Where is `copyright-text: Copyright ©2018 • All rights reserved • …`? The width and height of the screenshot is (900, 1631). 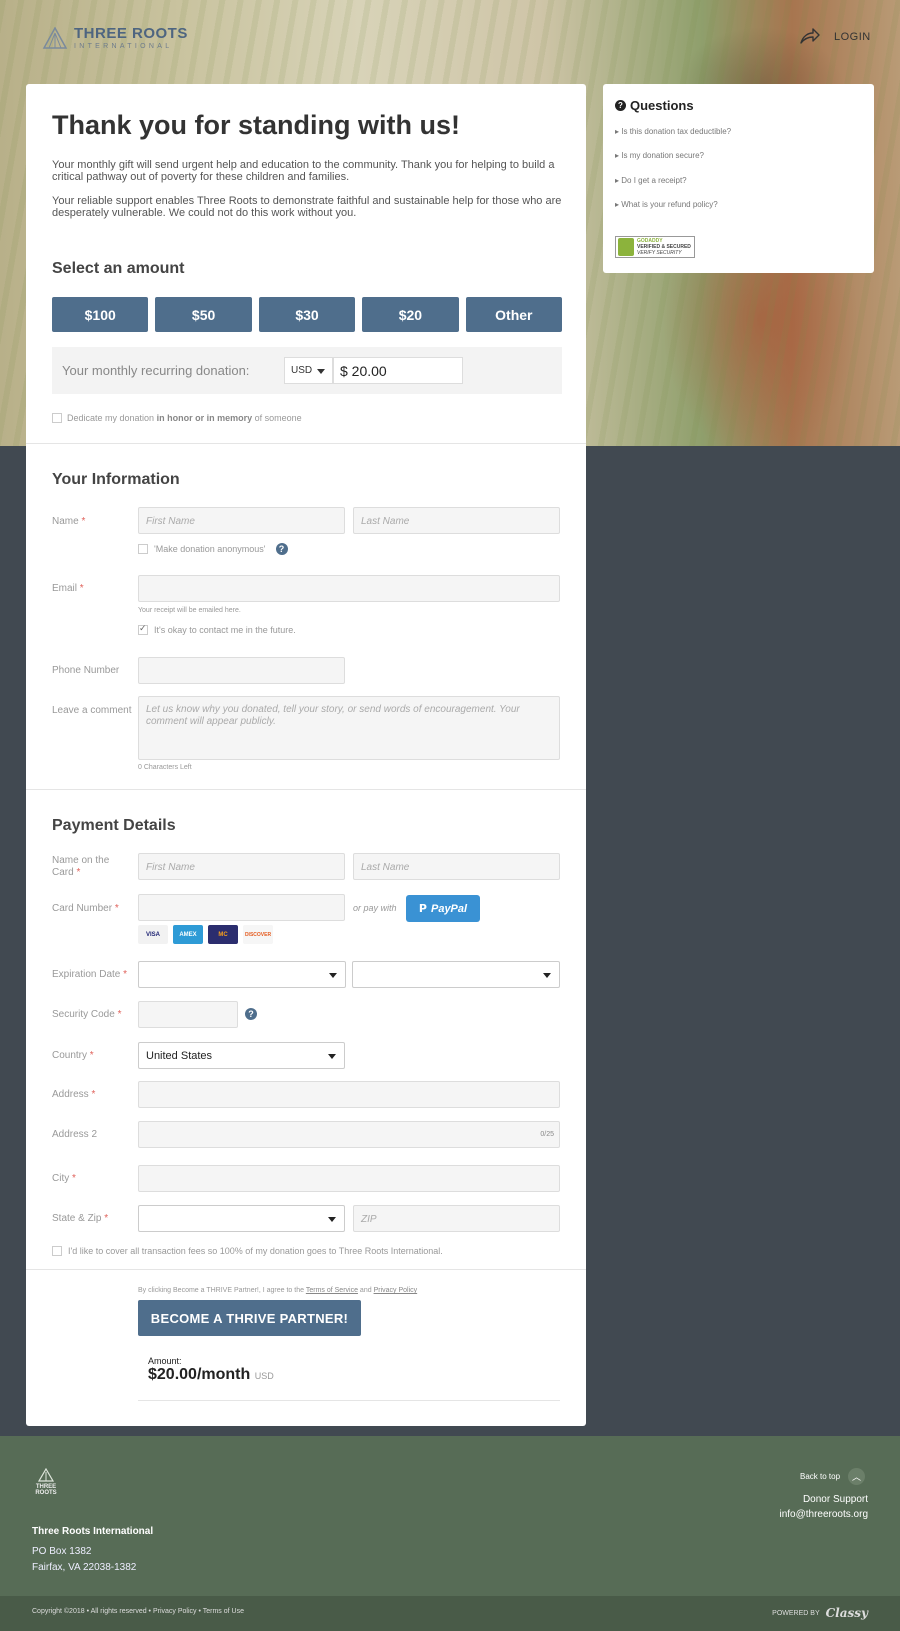 copyright-text: Copyright ©2018 • All rights reserved • … is located at coordinates (138, 1611).